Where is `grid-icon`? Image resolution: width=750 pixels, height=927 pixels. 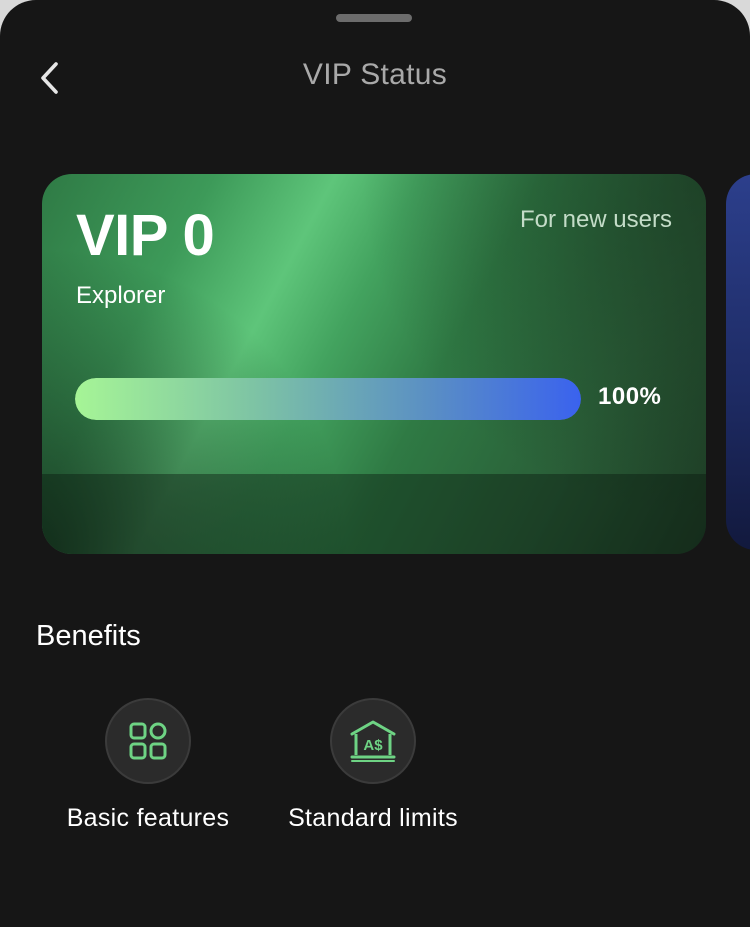 grid-icon is located at coordinates (148, 741).